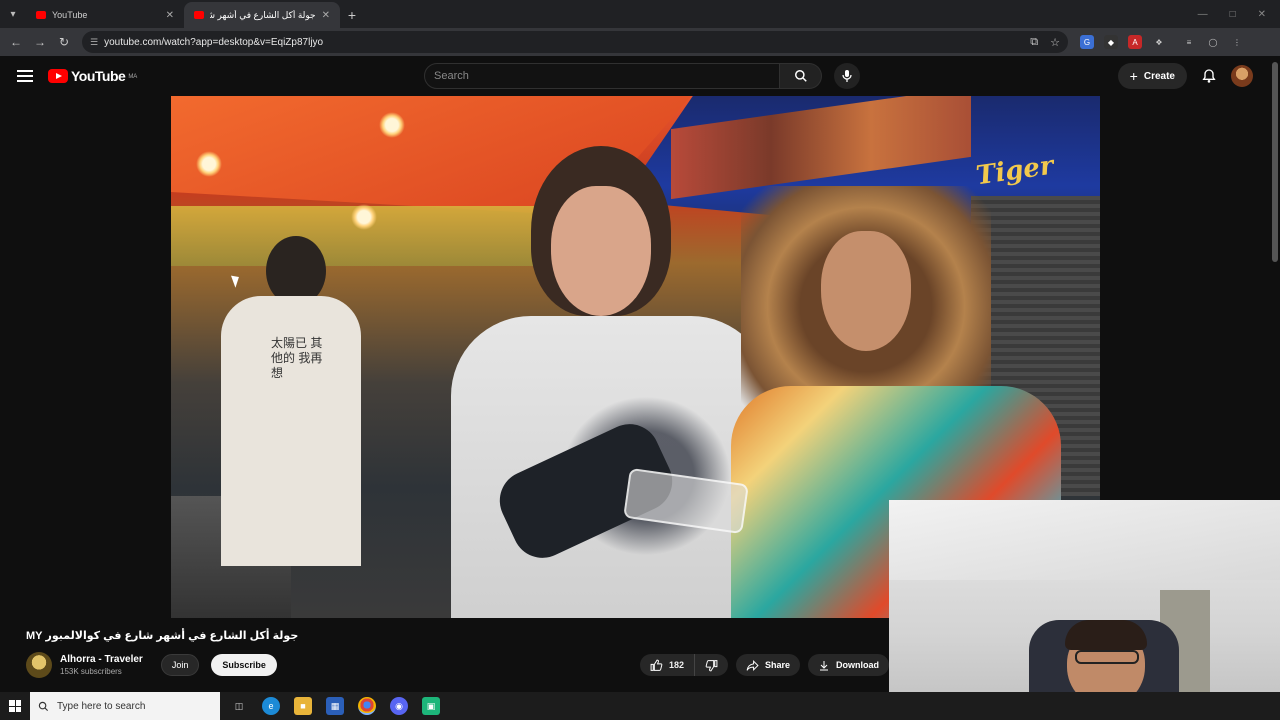 The height and width of the screenshot is (720, 1280). I want to click on app-icon: ▣, so click(431, 706).